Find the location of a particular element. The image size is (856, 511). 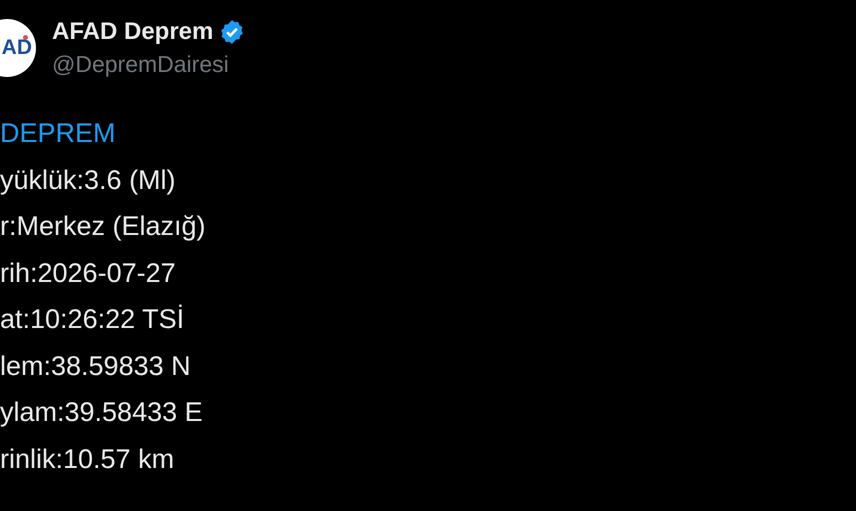

avatar: AD is located at coordinates (18, 48).